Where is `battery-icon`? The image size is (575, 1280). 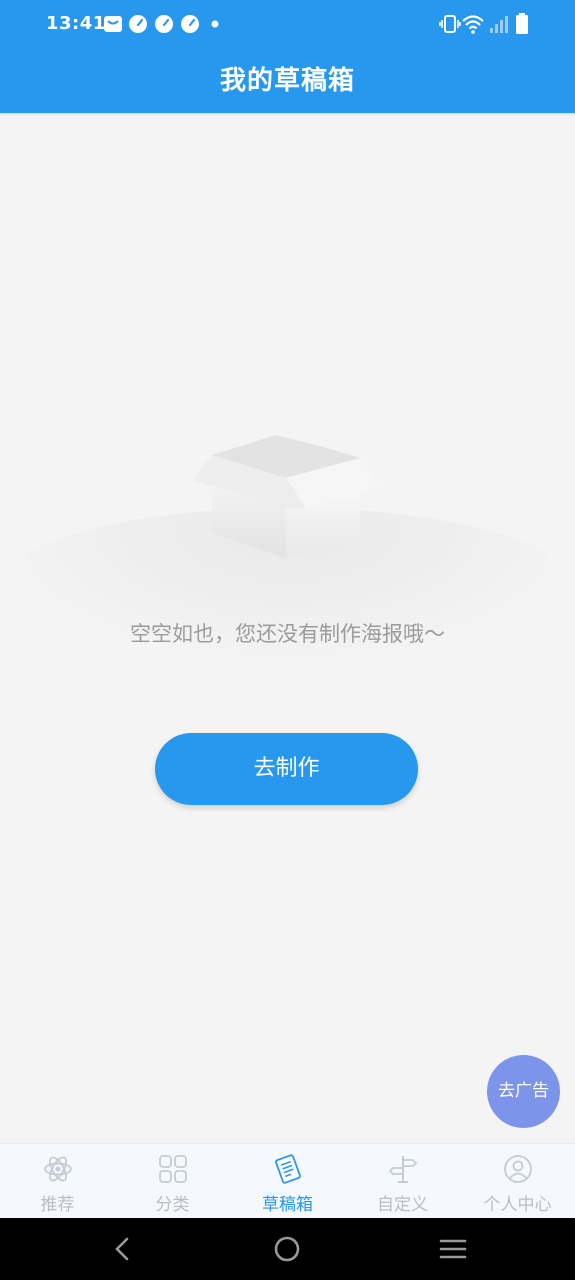 battery-icon is located at coordinates (522, 23).